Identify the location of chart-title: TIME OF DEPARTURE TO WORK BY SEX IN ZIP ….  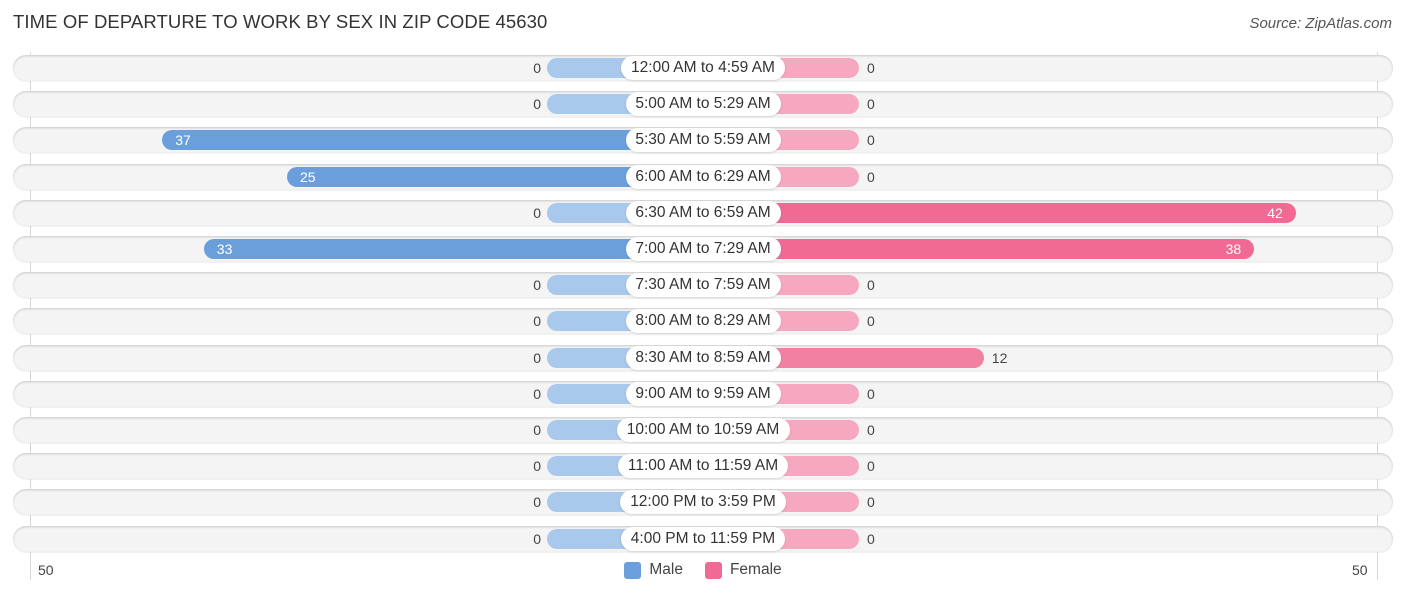
(280, 21).